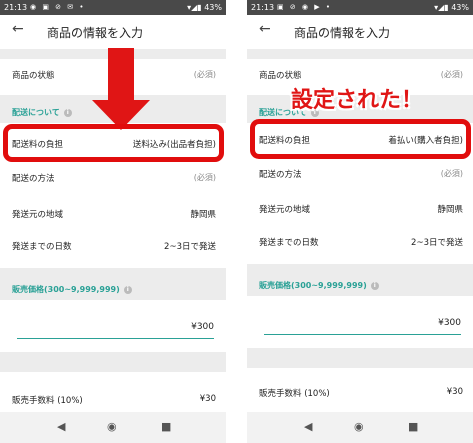  I want to click on status-bar: 21:13 ◉ ▣ ⊘ ✉ • ▾◢▮ 43%, so click(113, 7).